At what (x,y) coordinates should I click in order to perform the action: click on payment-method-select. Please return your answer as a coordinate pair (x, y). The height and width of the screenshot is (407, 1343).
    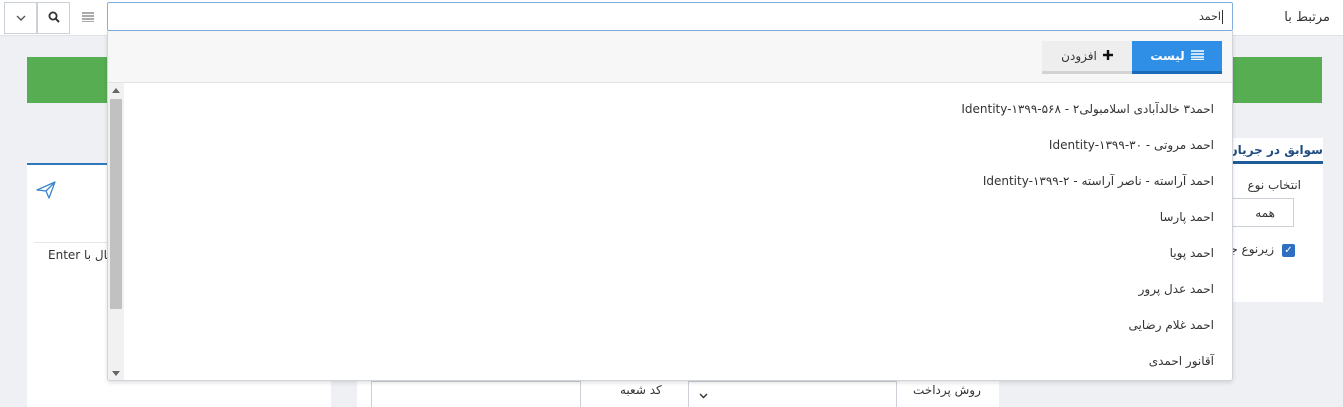
    Looking at the image, I should click on (792, 394).